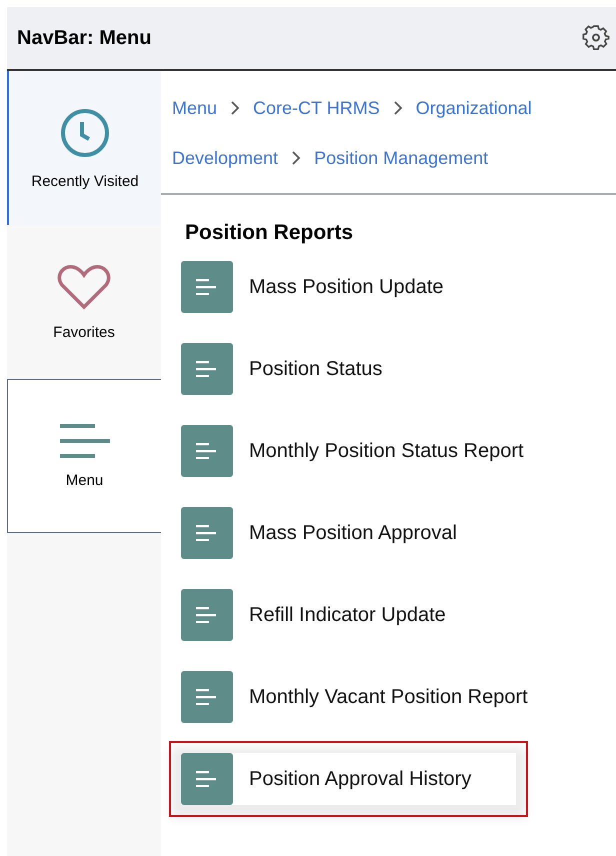 Image resolution: width=616 pixels, height=856 pixels. Describe the element at coordinates (474, 108) in the screenshot. I see `breadcrumb-link: Organizational` at that location.